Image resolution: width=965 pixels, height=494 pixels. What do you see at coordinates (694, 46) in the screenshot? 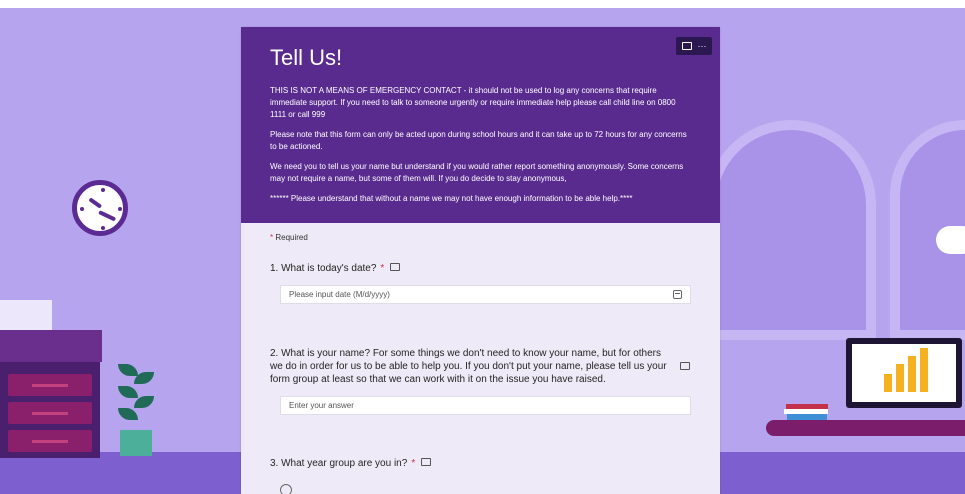
I see `header-actions: ···` at bounding box center [694, 46].